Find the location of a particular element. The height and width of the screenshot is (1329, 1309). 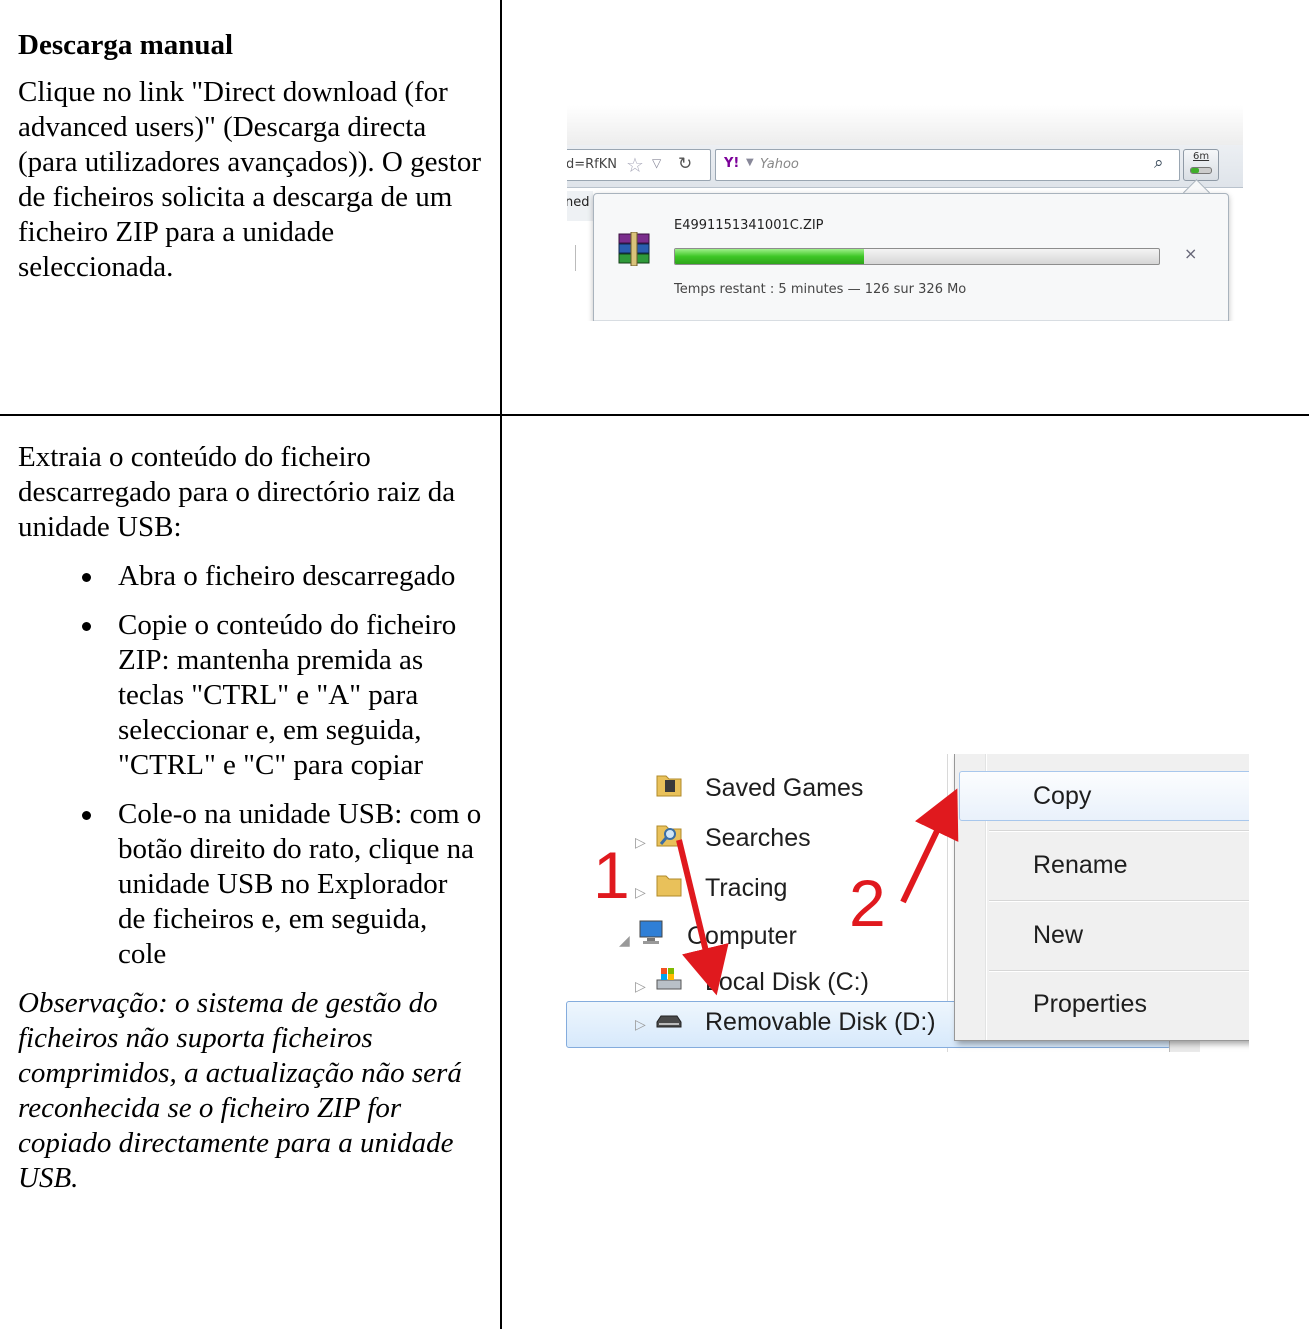

yahoo-logo-icon: Y! is located at coordinates (731, 163).